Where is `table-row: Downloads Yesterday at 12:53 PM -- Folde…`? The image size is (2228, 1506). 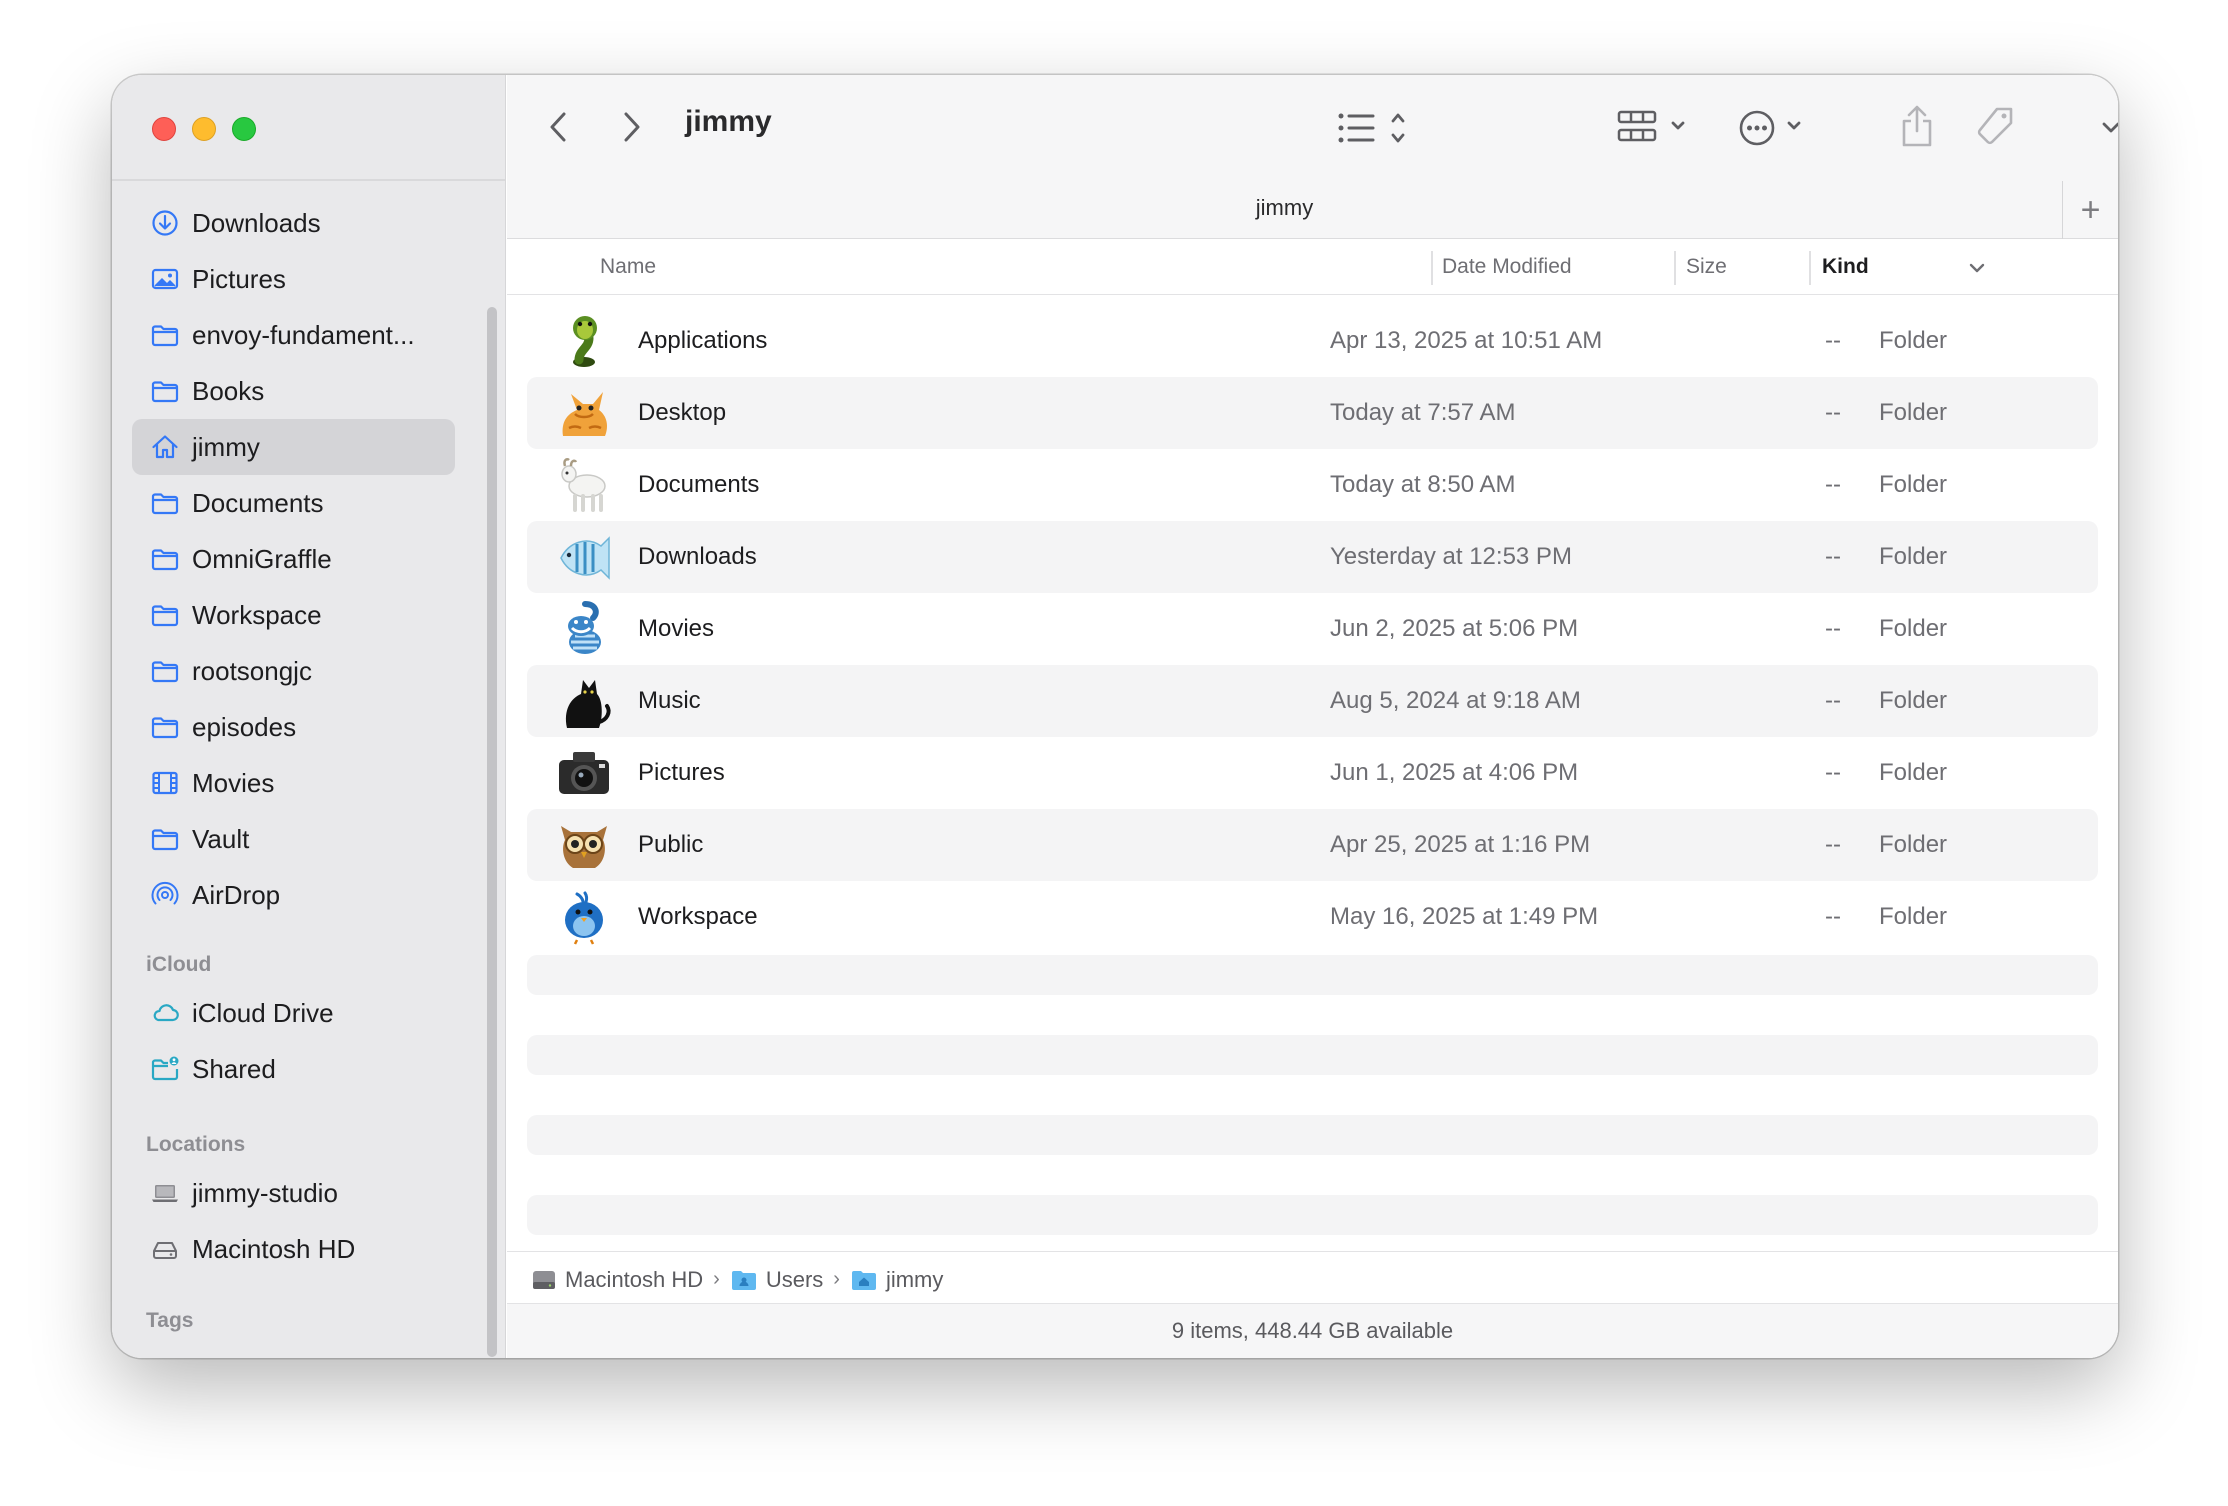
table-row: Downloads Yesterday at 12:53 PM -- Folde… is located at coordinates (1312, 557).